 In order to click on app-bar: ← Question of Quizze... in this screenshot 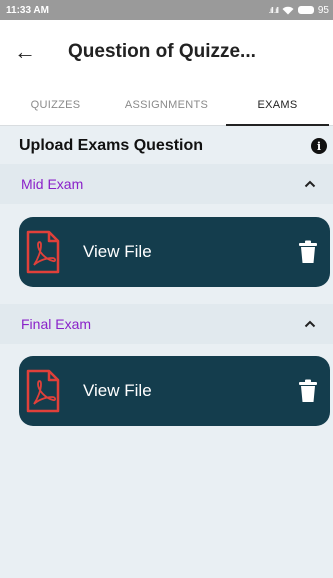, I will do `click(166, 52)`.